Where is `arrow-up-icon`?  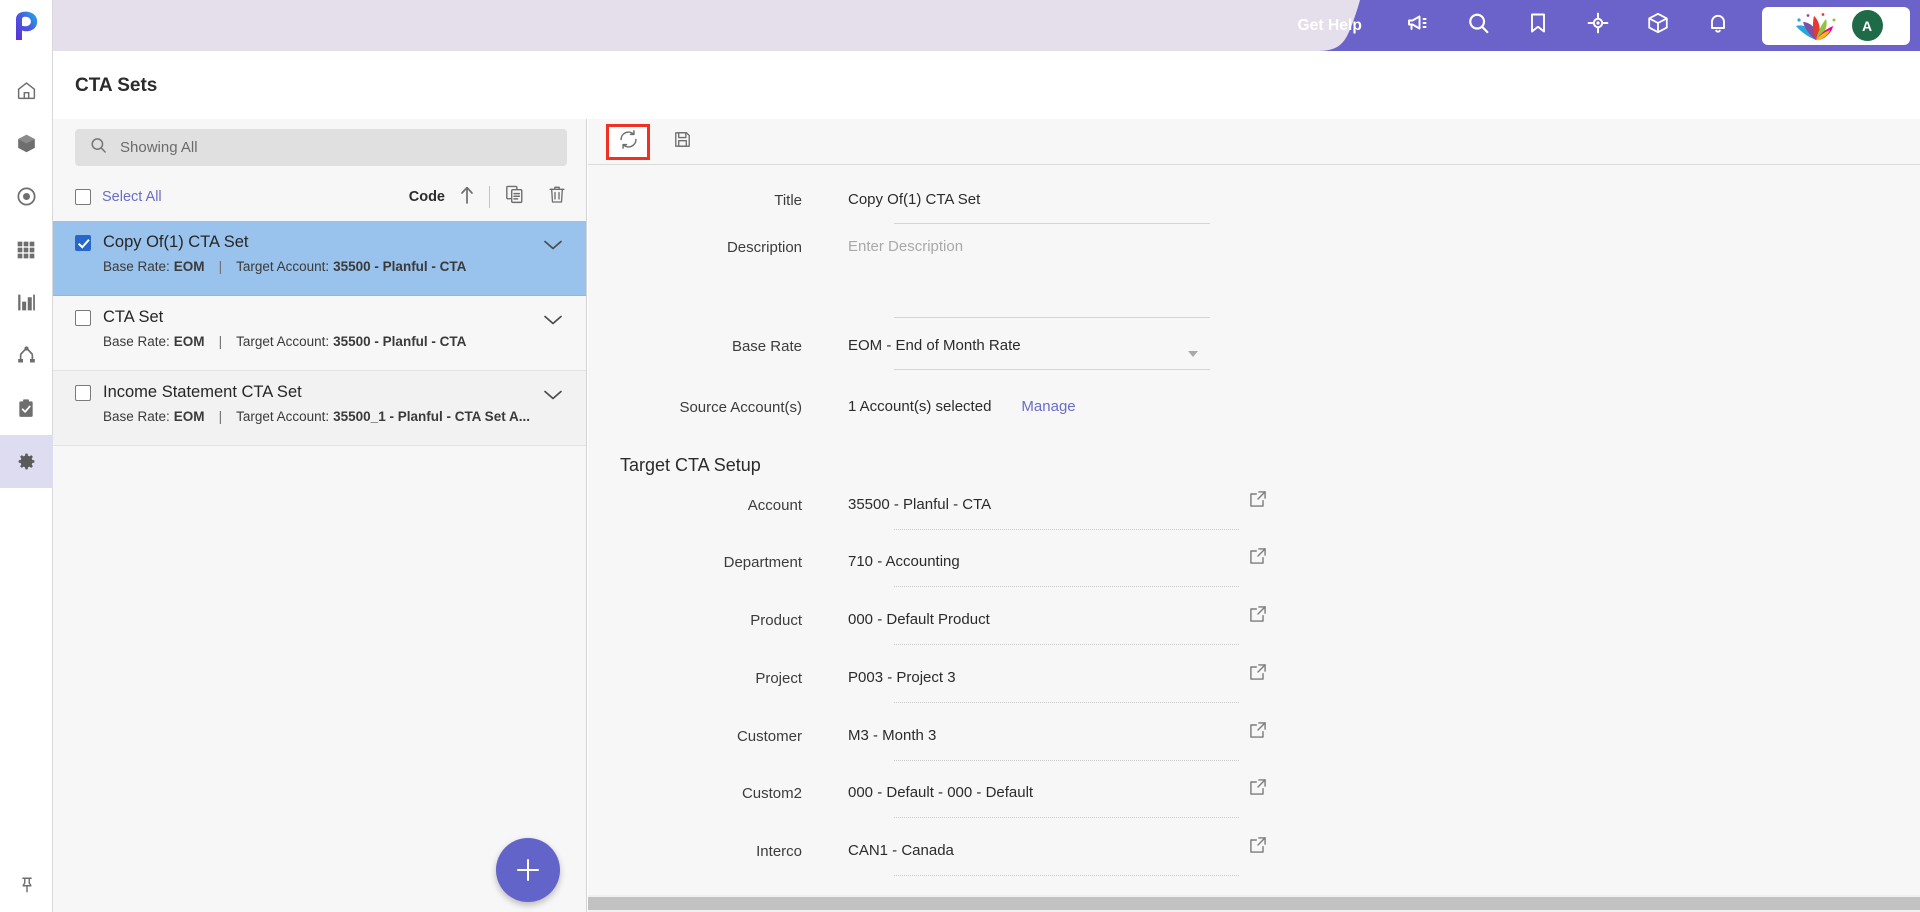 arrow-up-icon is located at coordinates (467, 197).